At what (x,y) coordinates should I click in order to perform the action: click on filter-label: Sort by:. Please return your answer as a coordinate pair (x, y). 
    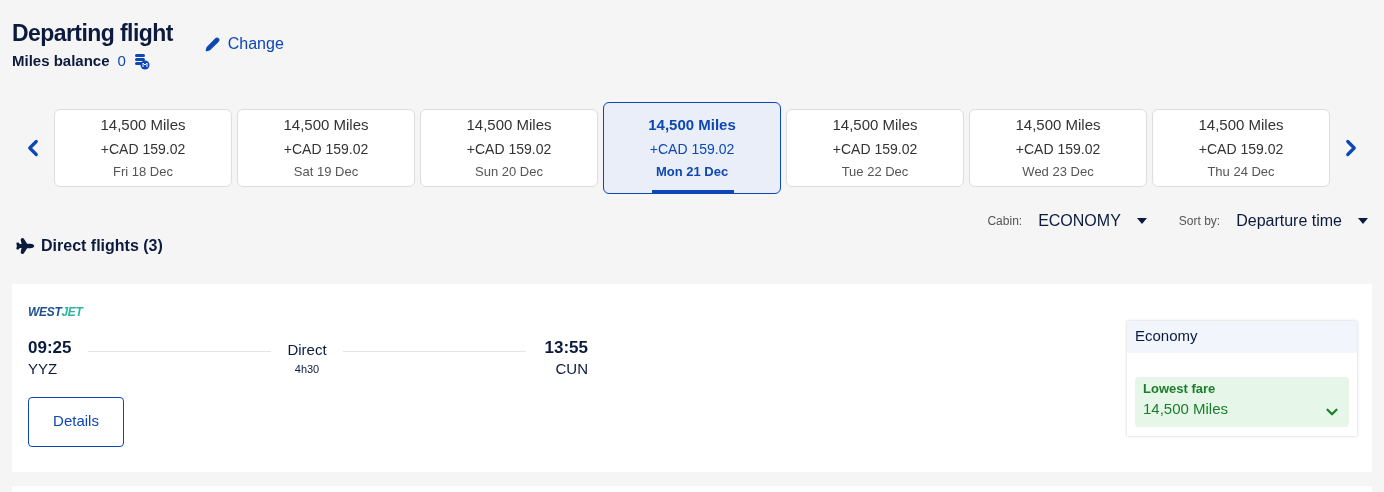
    Looking at the image, I should click on (1199, 221).